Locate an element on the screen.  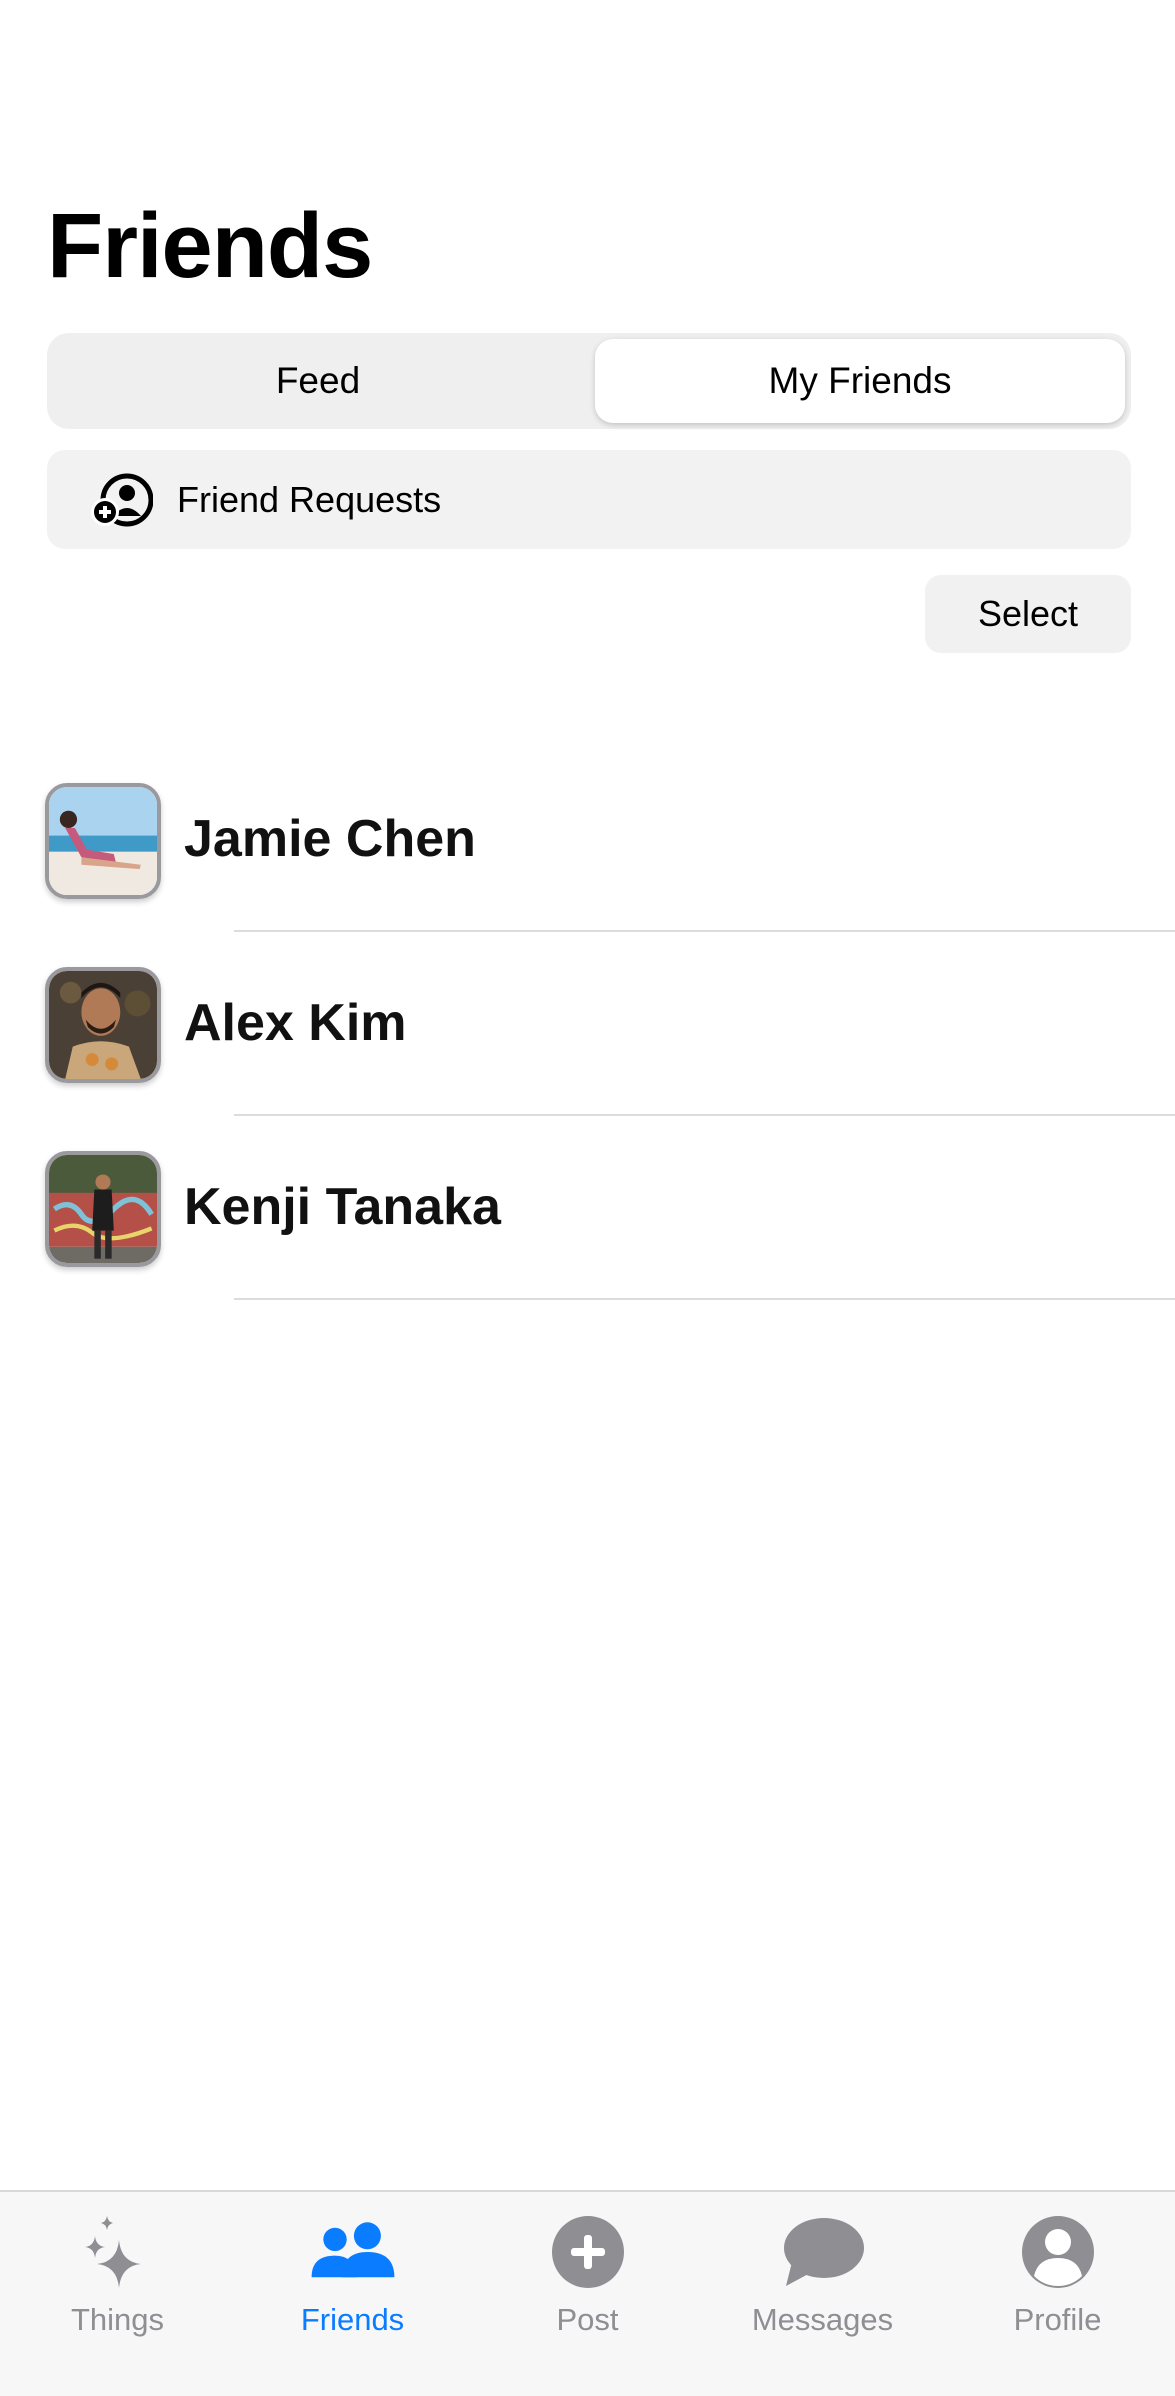
tab-label: Friends is located at coordinates (352, 2319).